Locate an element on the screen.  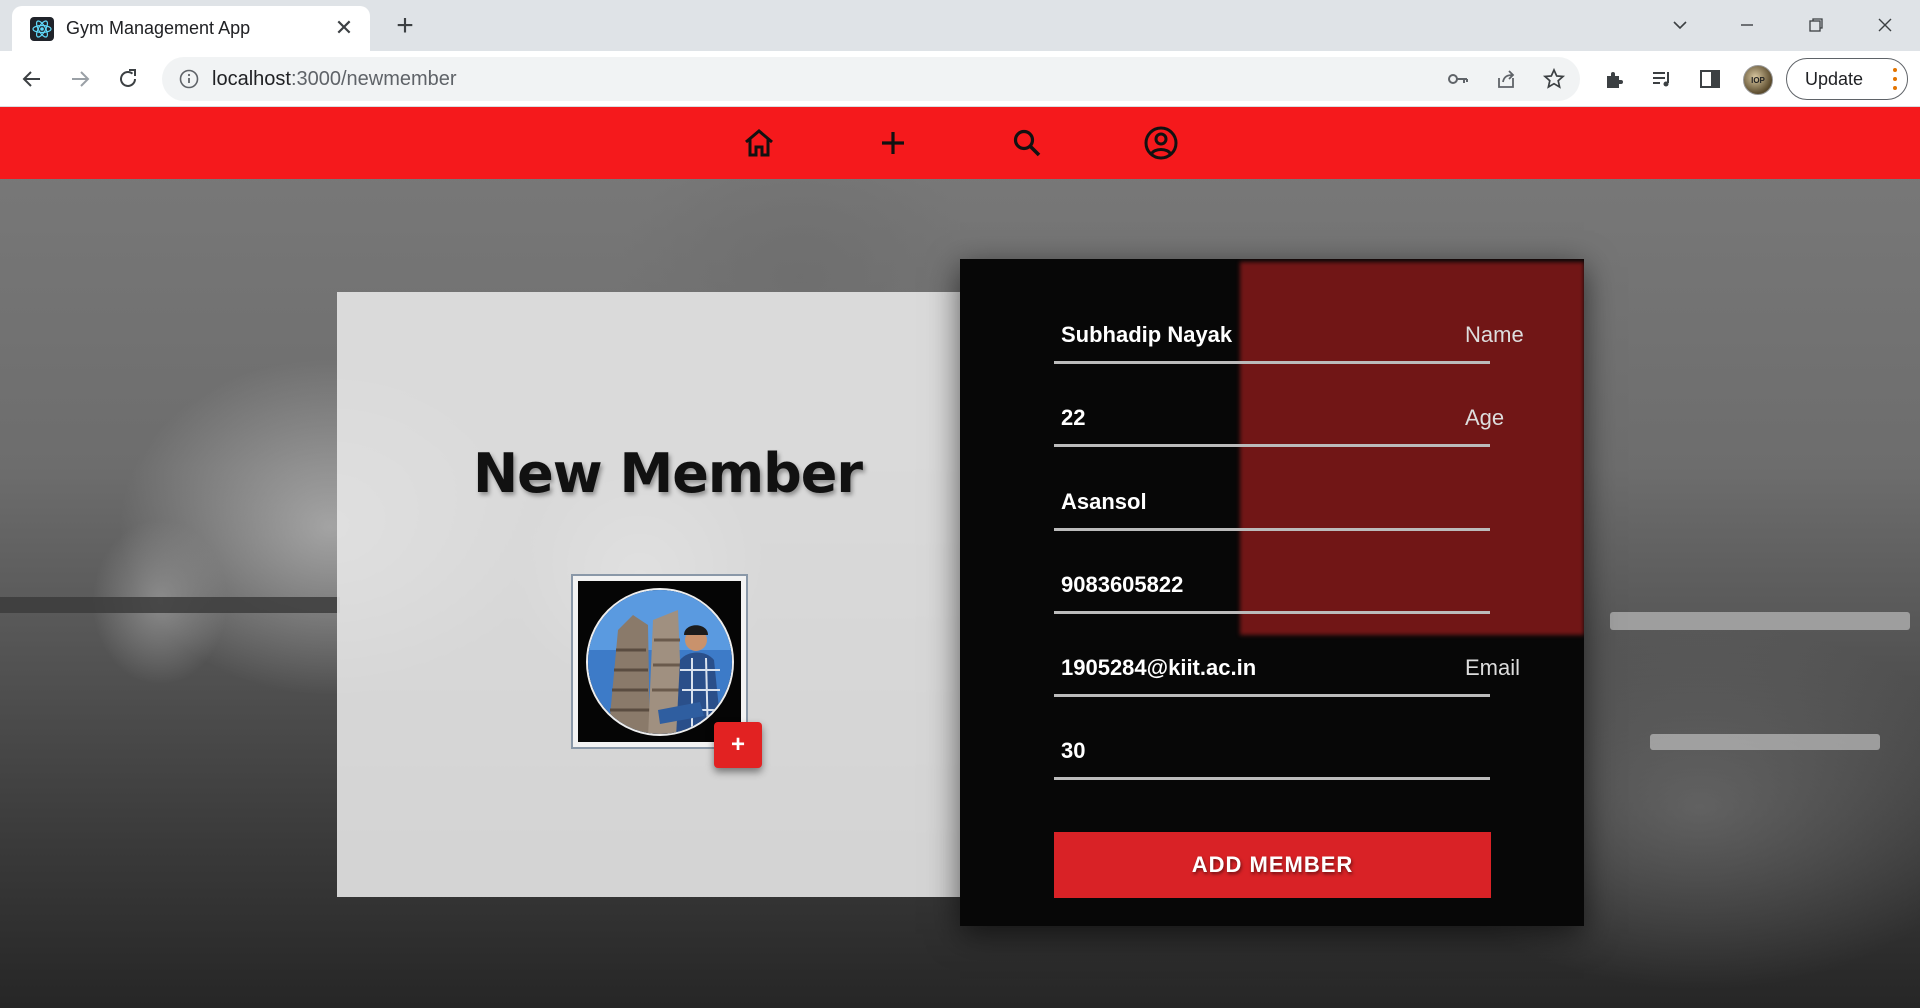
browser-toolbar: localhost:3000/newmember IOP Update is located at coordinates (960, 79).